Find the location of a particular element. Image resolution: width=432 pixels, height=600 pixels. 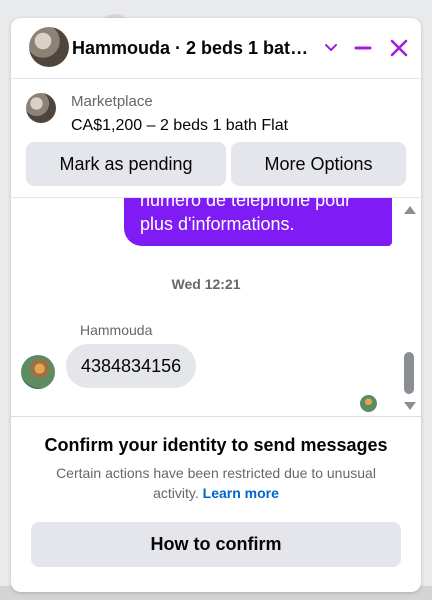

scroll-down-arrow-icon is located at coordinates (410, 406).